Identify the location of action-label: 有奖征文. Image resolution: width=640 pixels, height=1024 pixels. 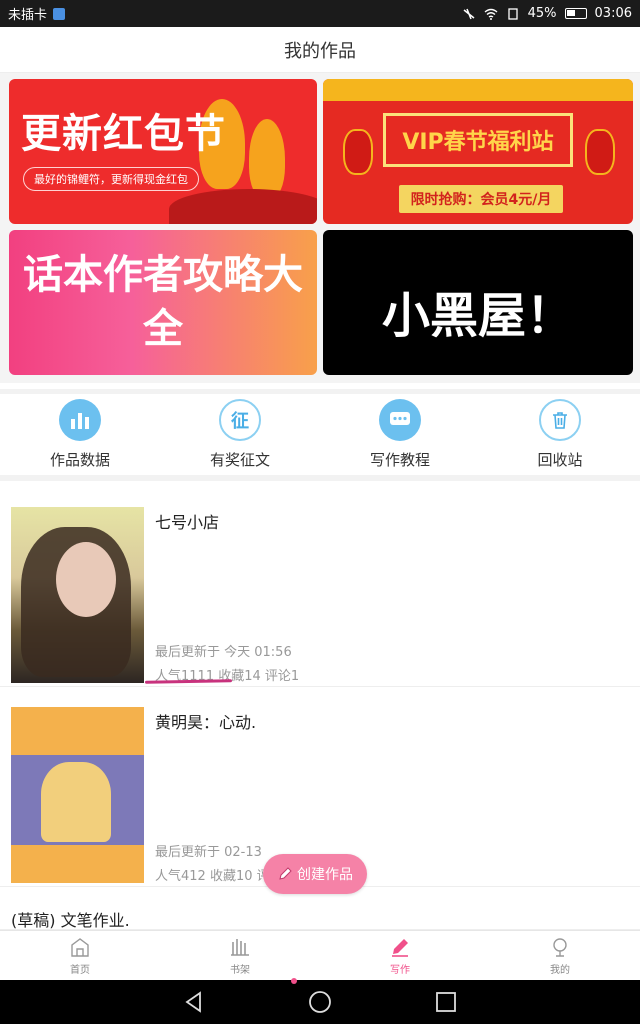
(239, 460).